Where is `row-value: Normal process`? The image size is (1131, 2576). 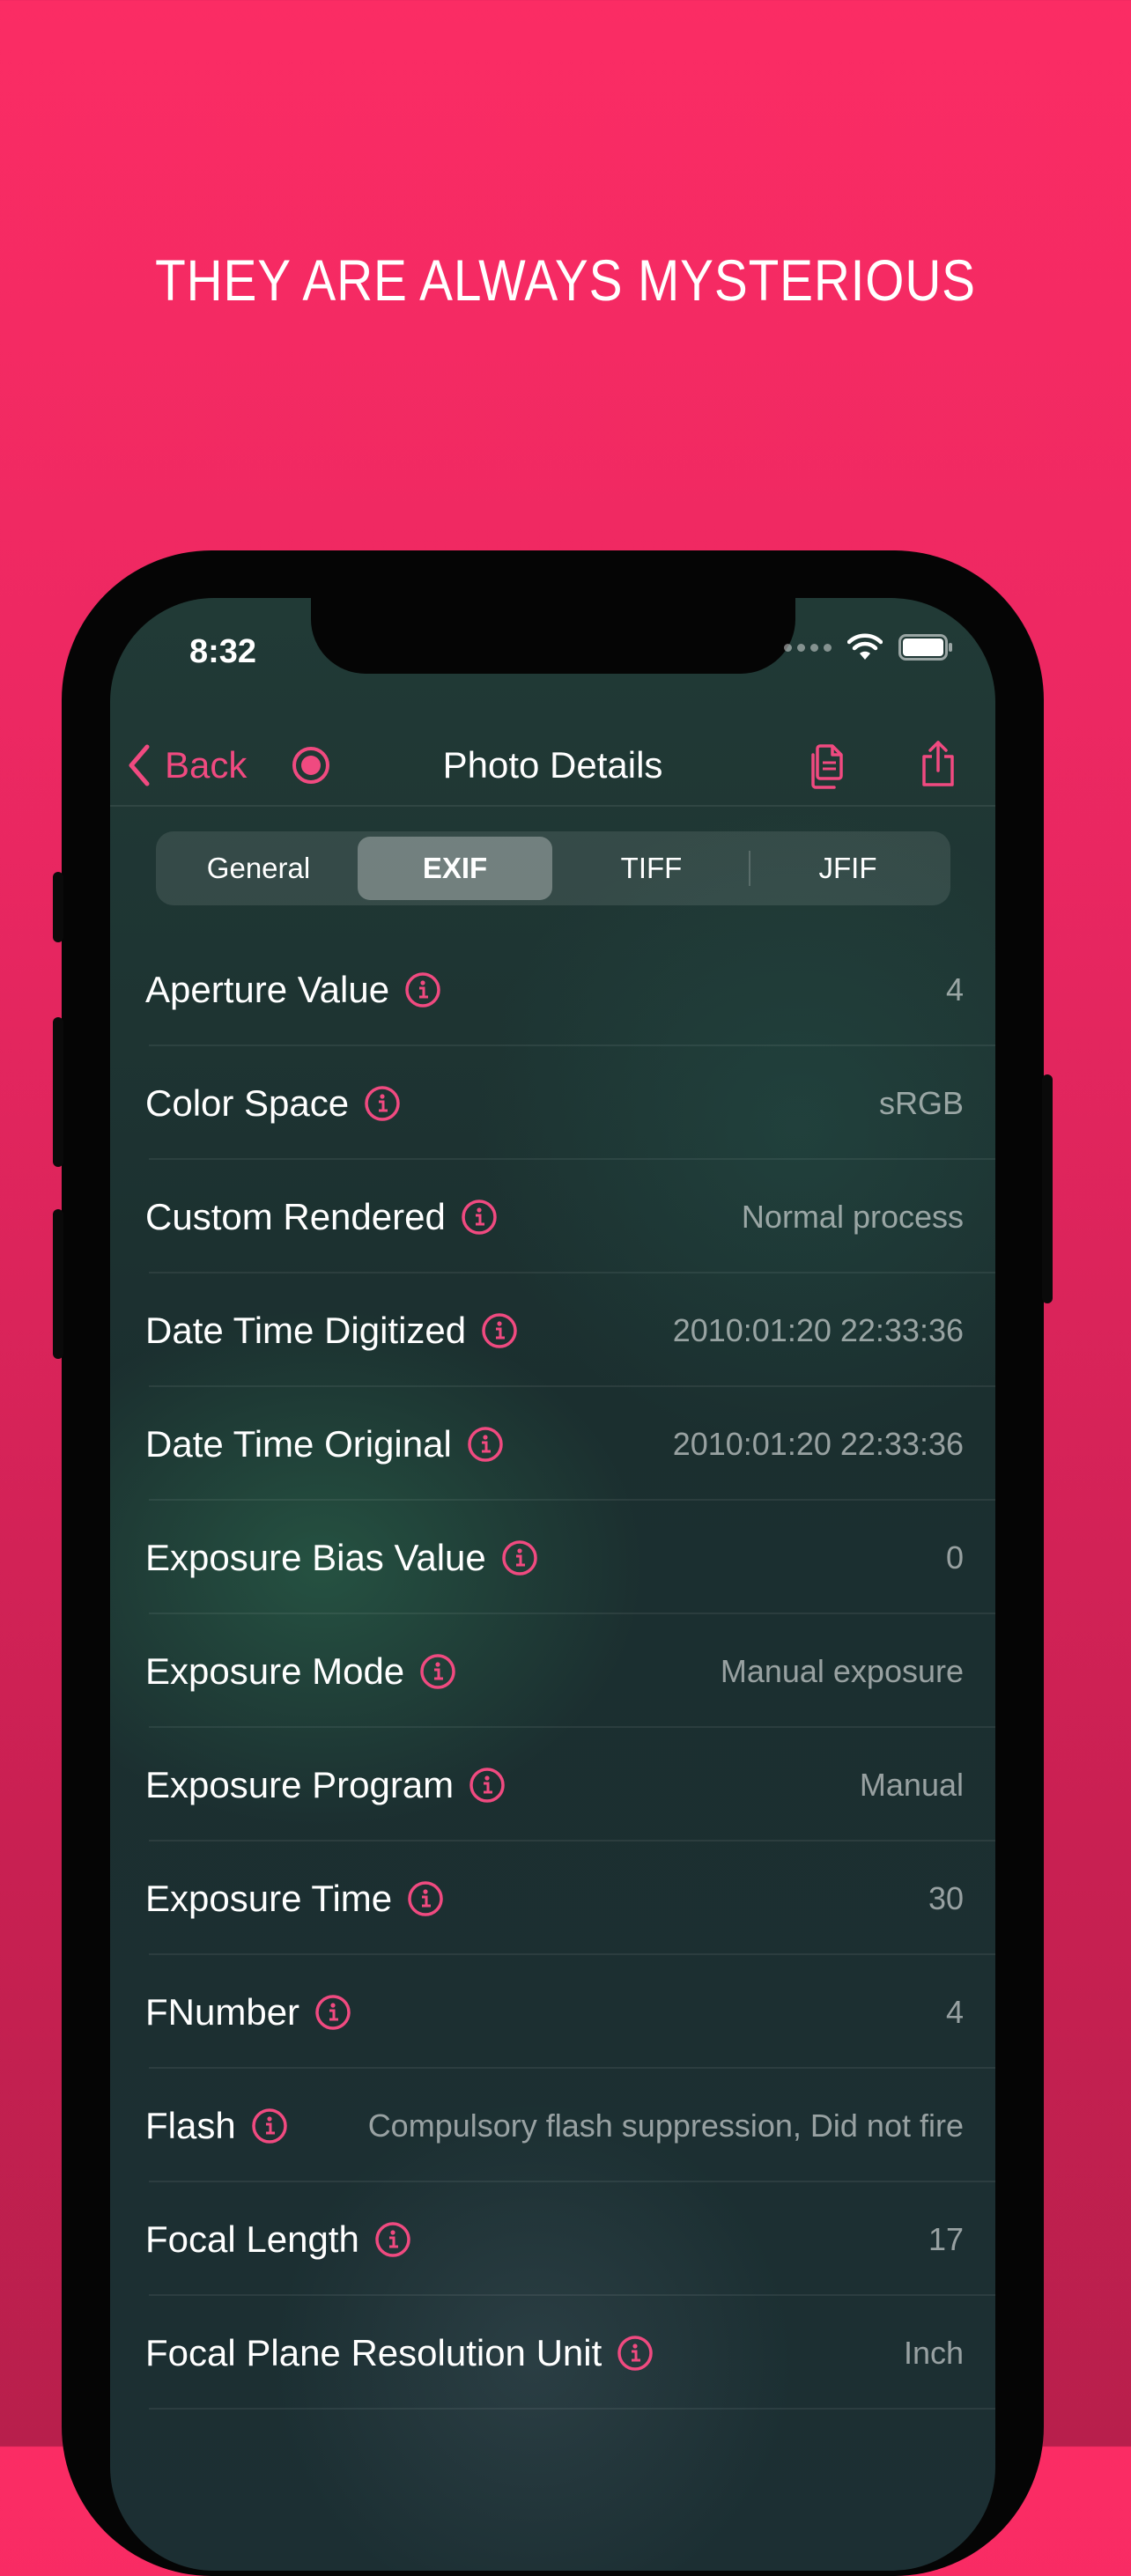
row-value: Normal process is located at coordinates (852, 1216).